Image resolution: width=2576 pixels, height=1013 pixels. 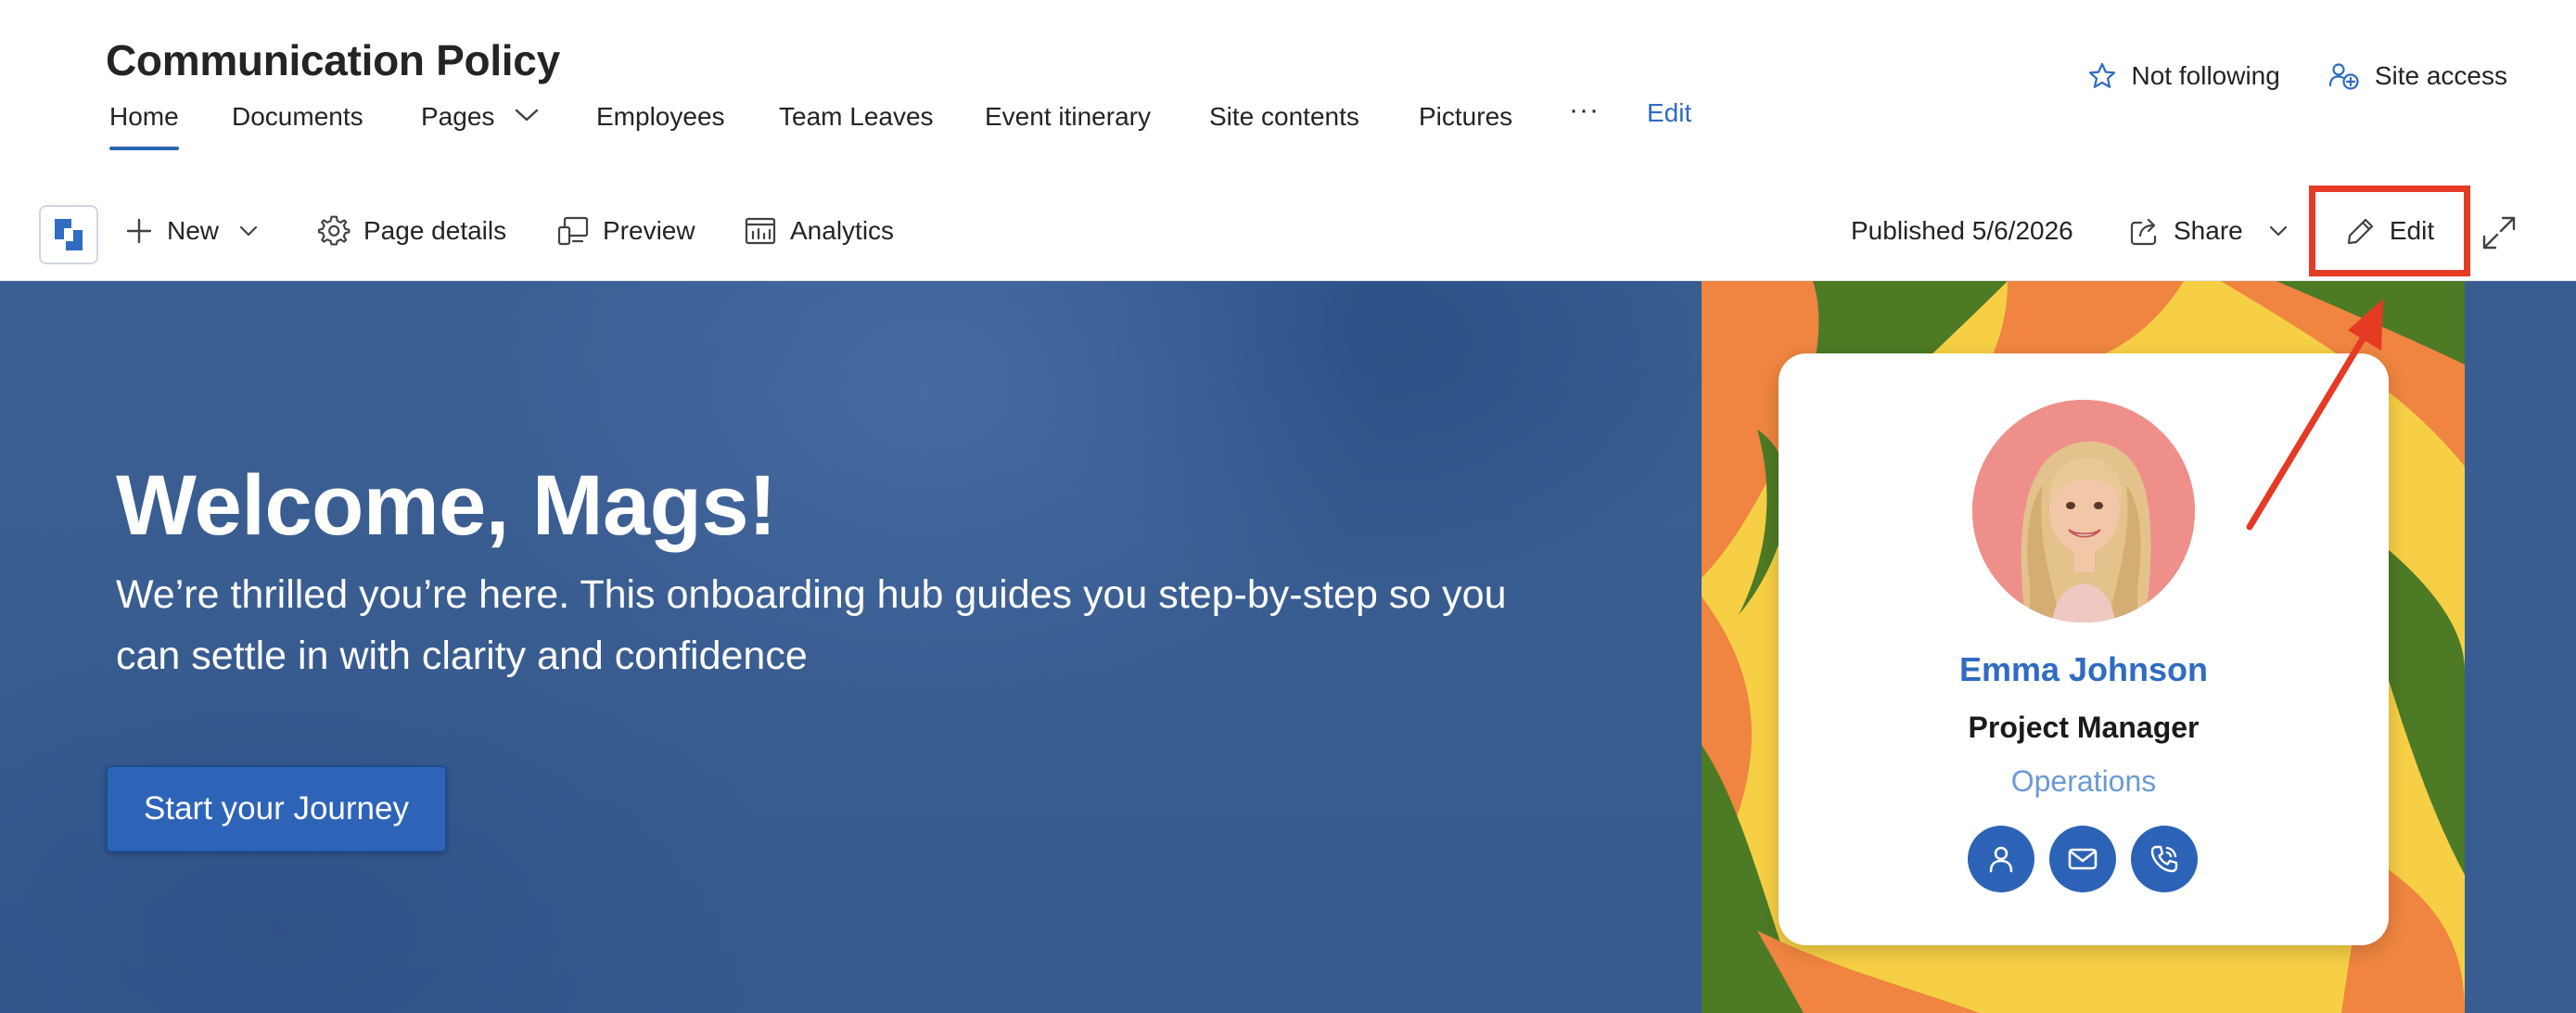 I want to click on profile-name: Emma Johnson, so click(x=2084, y=670).